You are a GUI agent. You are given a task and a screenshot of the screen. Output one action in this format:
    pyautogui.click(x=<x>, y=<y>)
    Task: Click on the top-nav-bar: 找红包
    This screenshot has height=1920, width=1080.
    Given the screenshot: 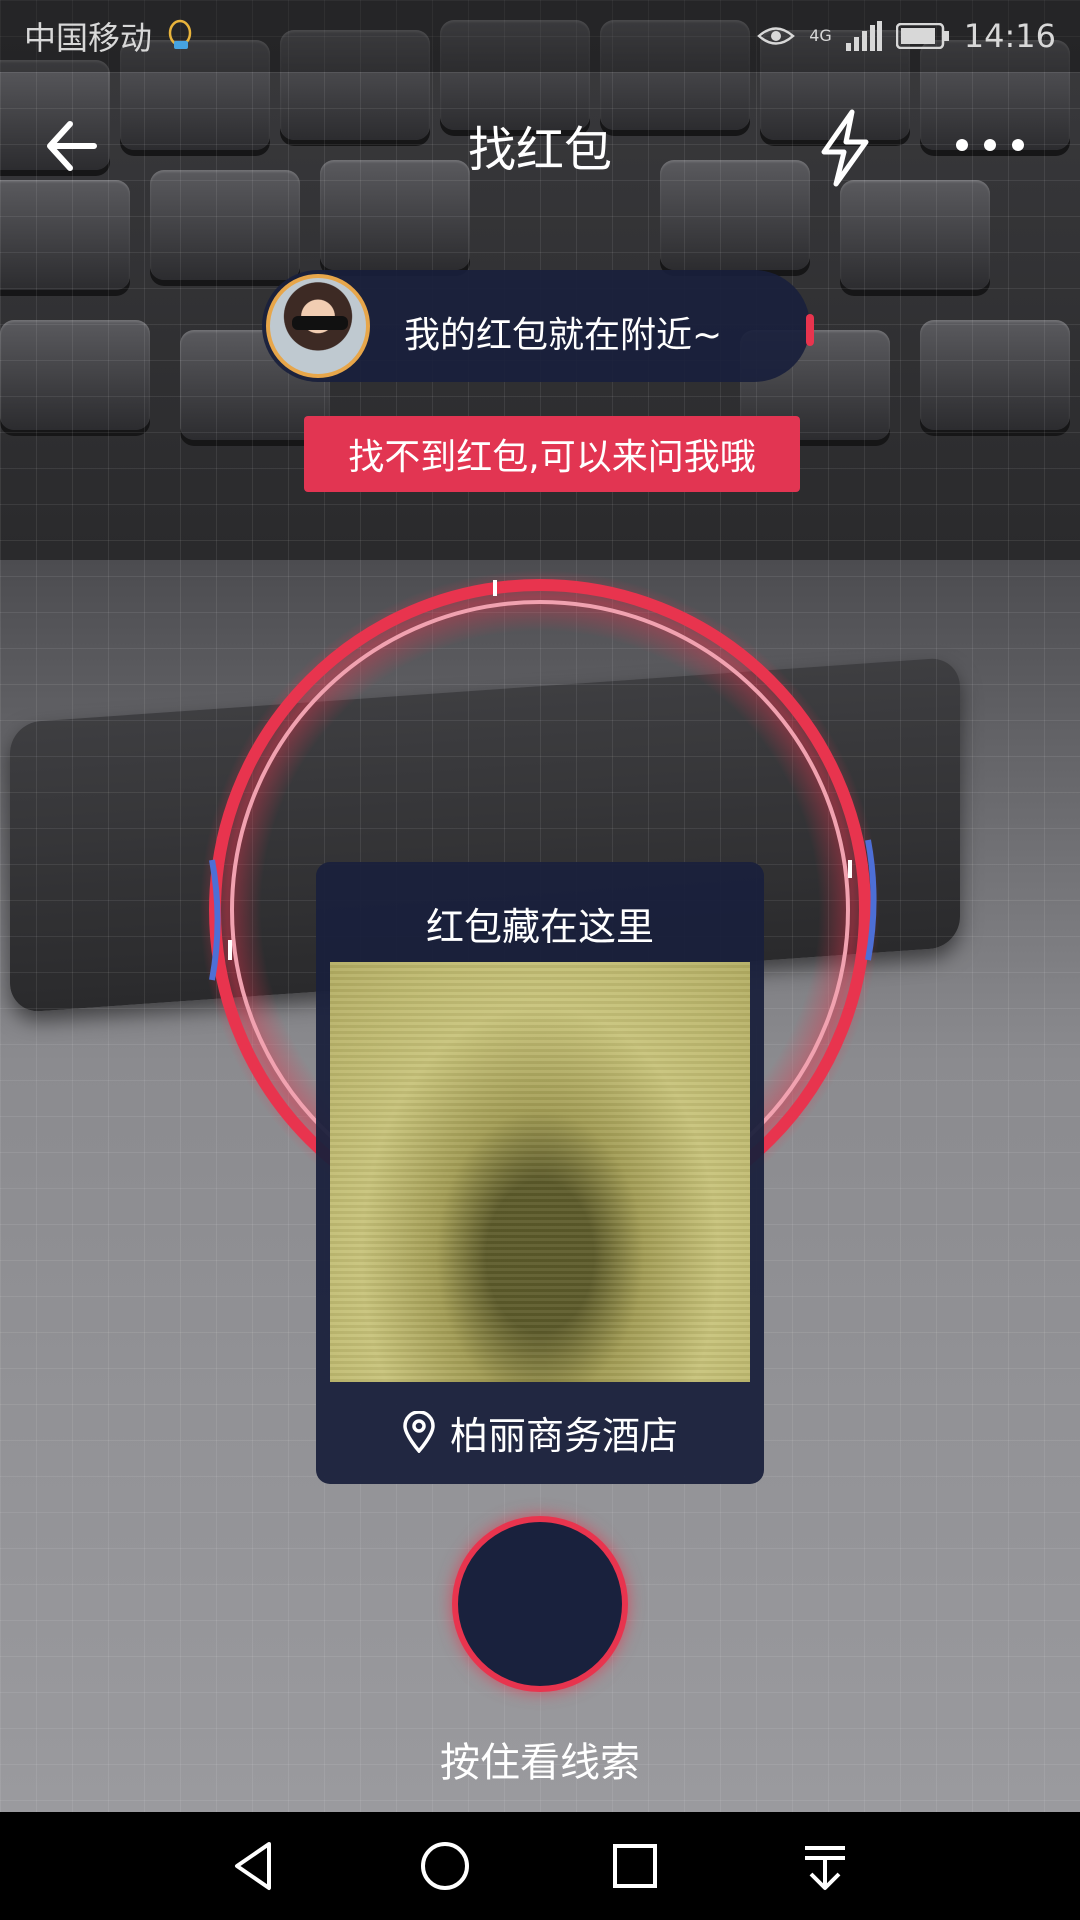 What is the action you would take?
    pyautogui.click(x=540, y=145)
    